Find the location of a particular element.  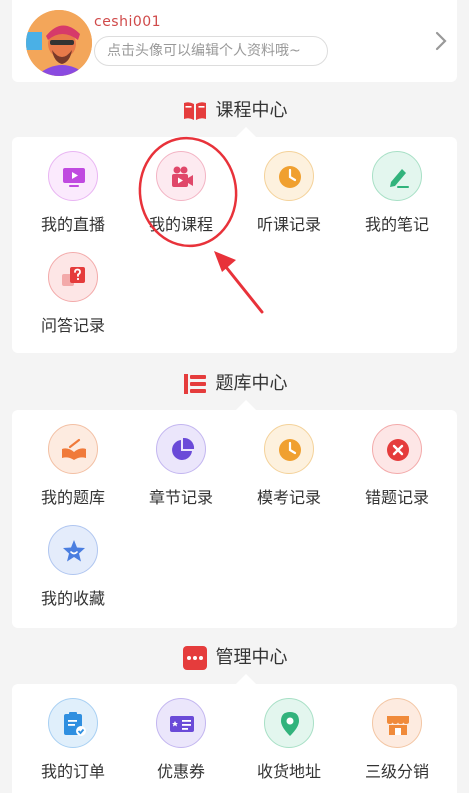

grid-item-label: 模考记录 is located at coordinates (288, 497).